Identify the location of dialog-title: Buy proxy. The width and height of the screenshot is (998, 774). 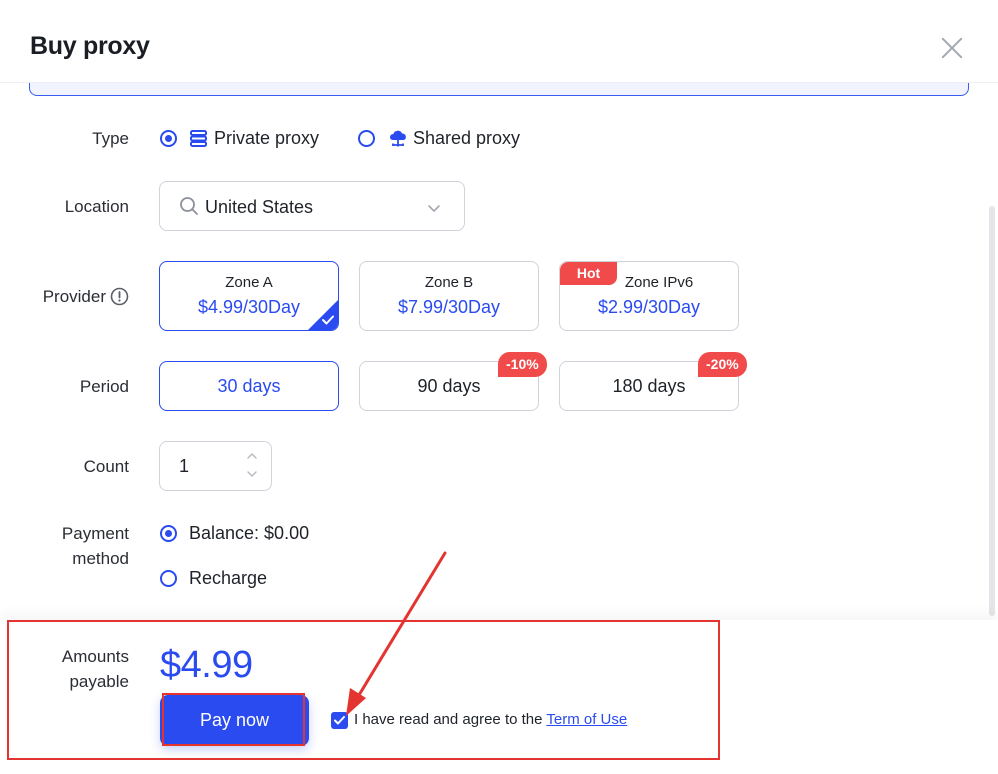
(90, 46).